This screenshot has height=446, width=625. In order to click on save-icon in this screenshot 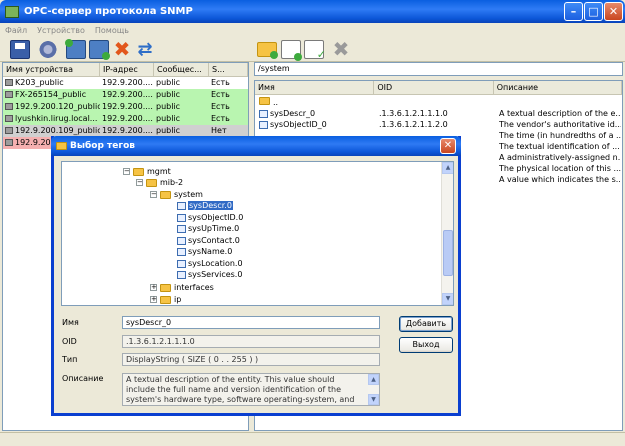, I will do `click(20, 49)`.